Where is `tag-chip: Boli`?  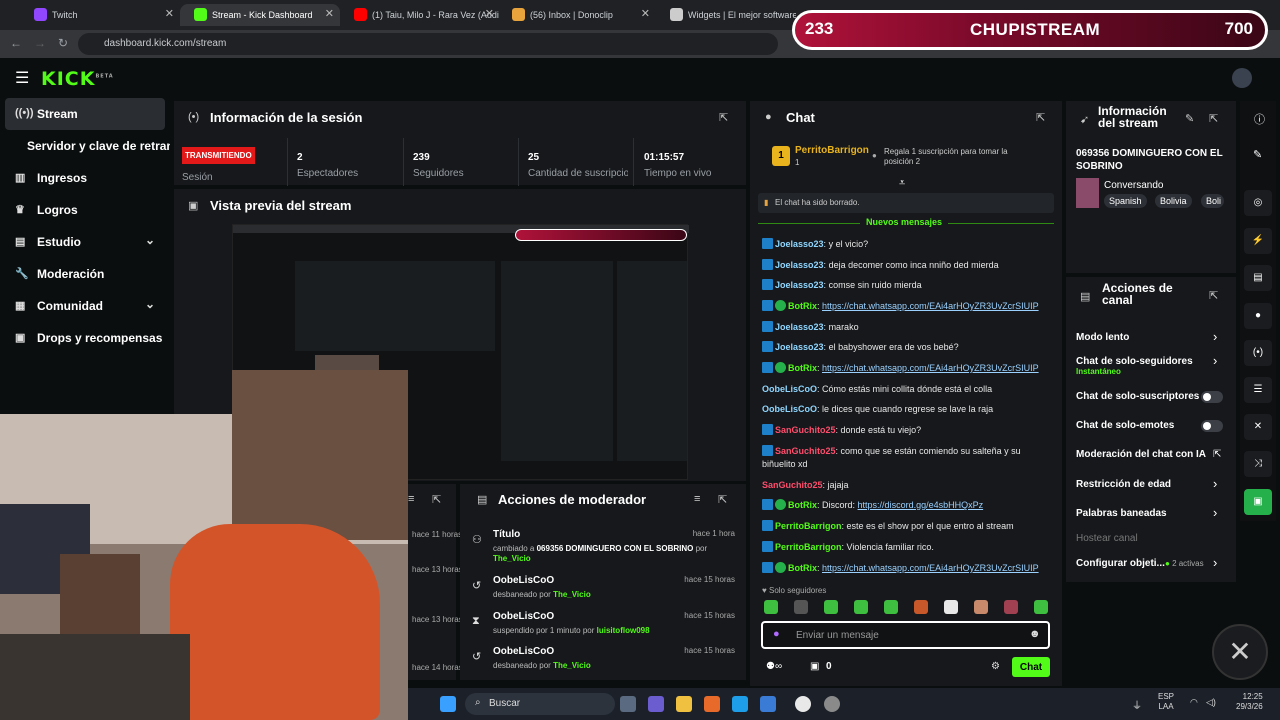 tag-chip: Boli is located at coordinates (1212, 201).